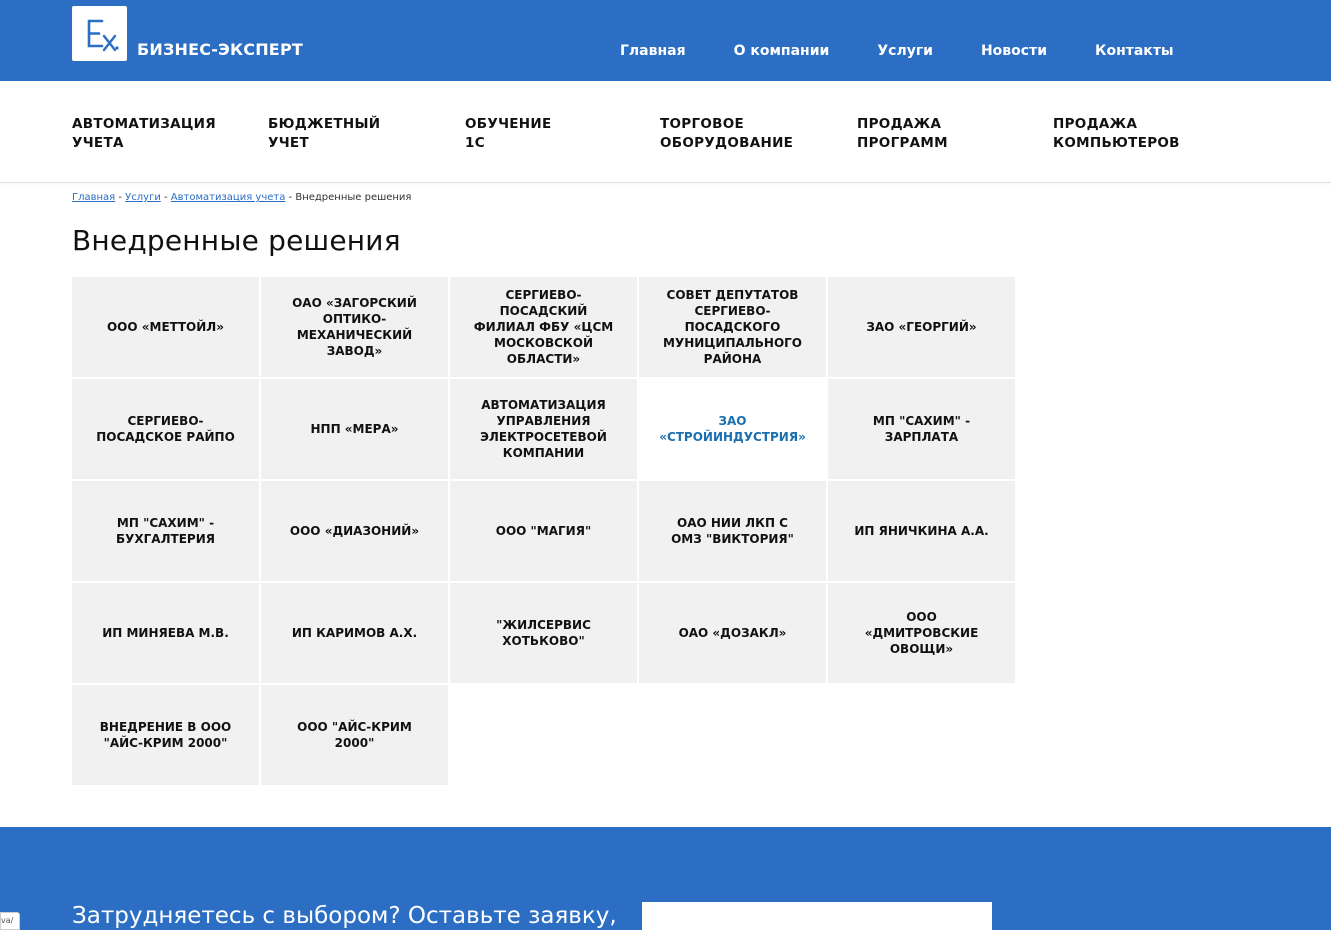 The height and width of the screenshot is (942, 1331). Describe the element at coordinates (165, 531) in the screenshot. I see `solution-tile: МП "САХИМ" - БУХГАЛТЕРИЯ` at that location.